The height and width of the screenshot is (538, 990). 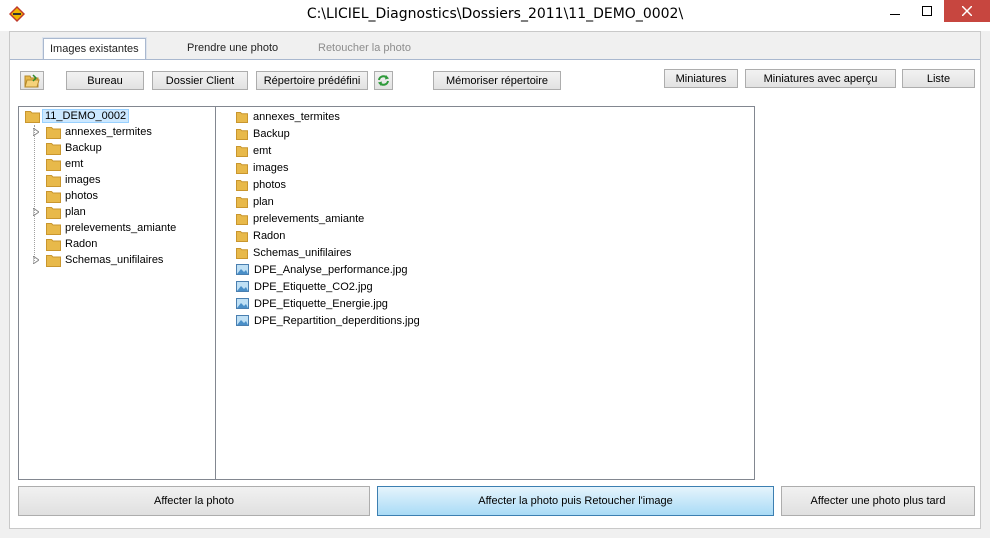 What do you see at coordinates (288, 116) in the screenshot?
I see `list-item: annexes_termites` at bounding box center [288, 116].